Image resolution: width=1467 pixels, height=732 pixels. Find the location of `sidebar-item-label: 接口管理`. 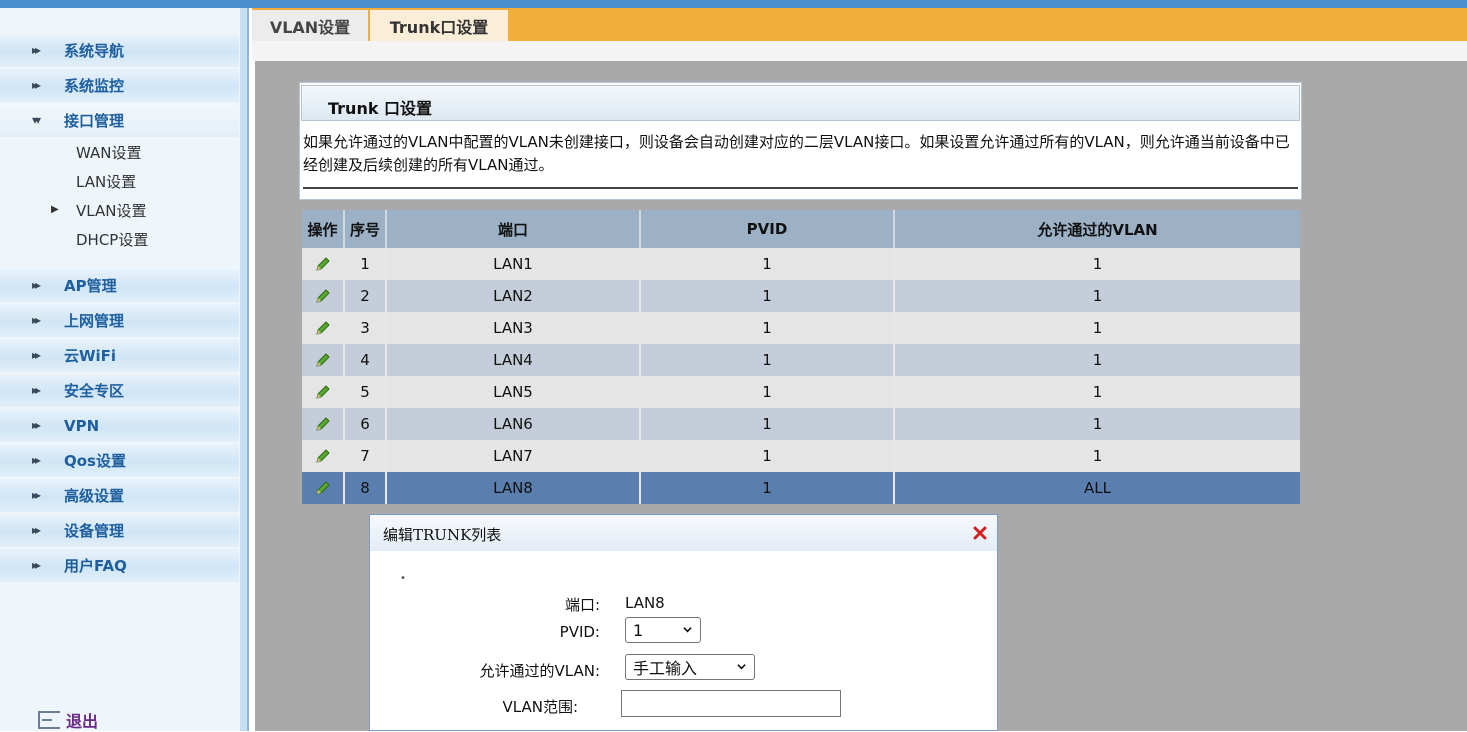

sidebar-item-label: 接口管理 is located at coordinates (94, 121).